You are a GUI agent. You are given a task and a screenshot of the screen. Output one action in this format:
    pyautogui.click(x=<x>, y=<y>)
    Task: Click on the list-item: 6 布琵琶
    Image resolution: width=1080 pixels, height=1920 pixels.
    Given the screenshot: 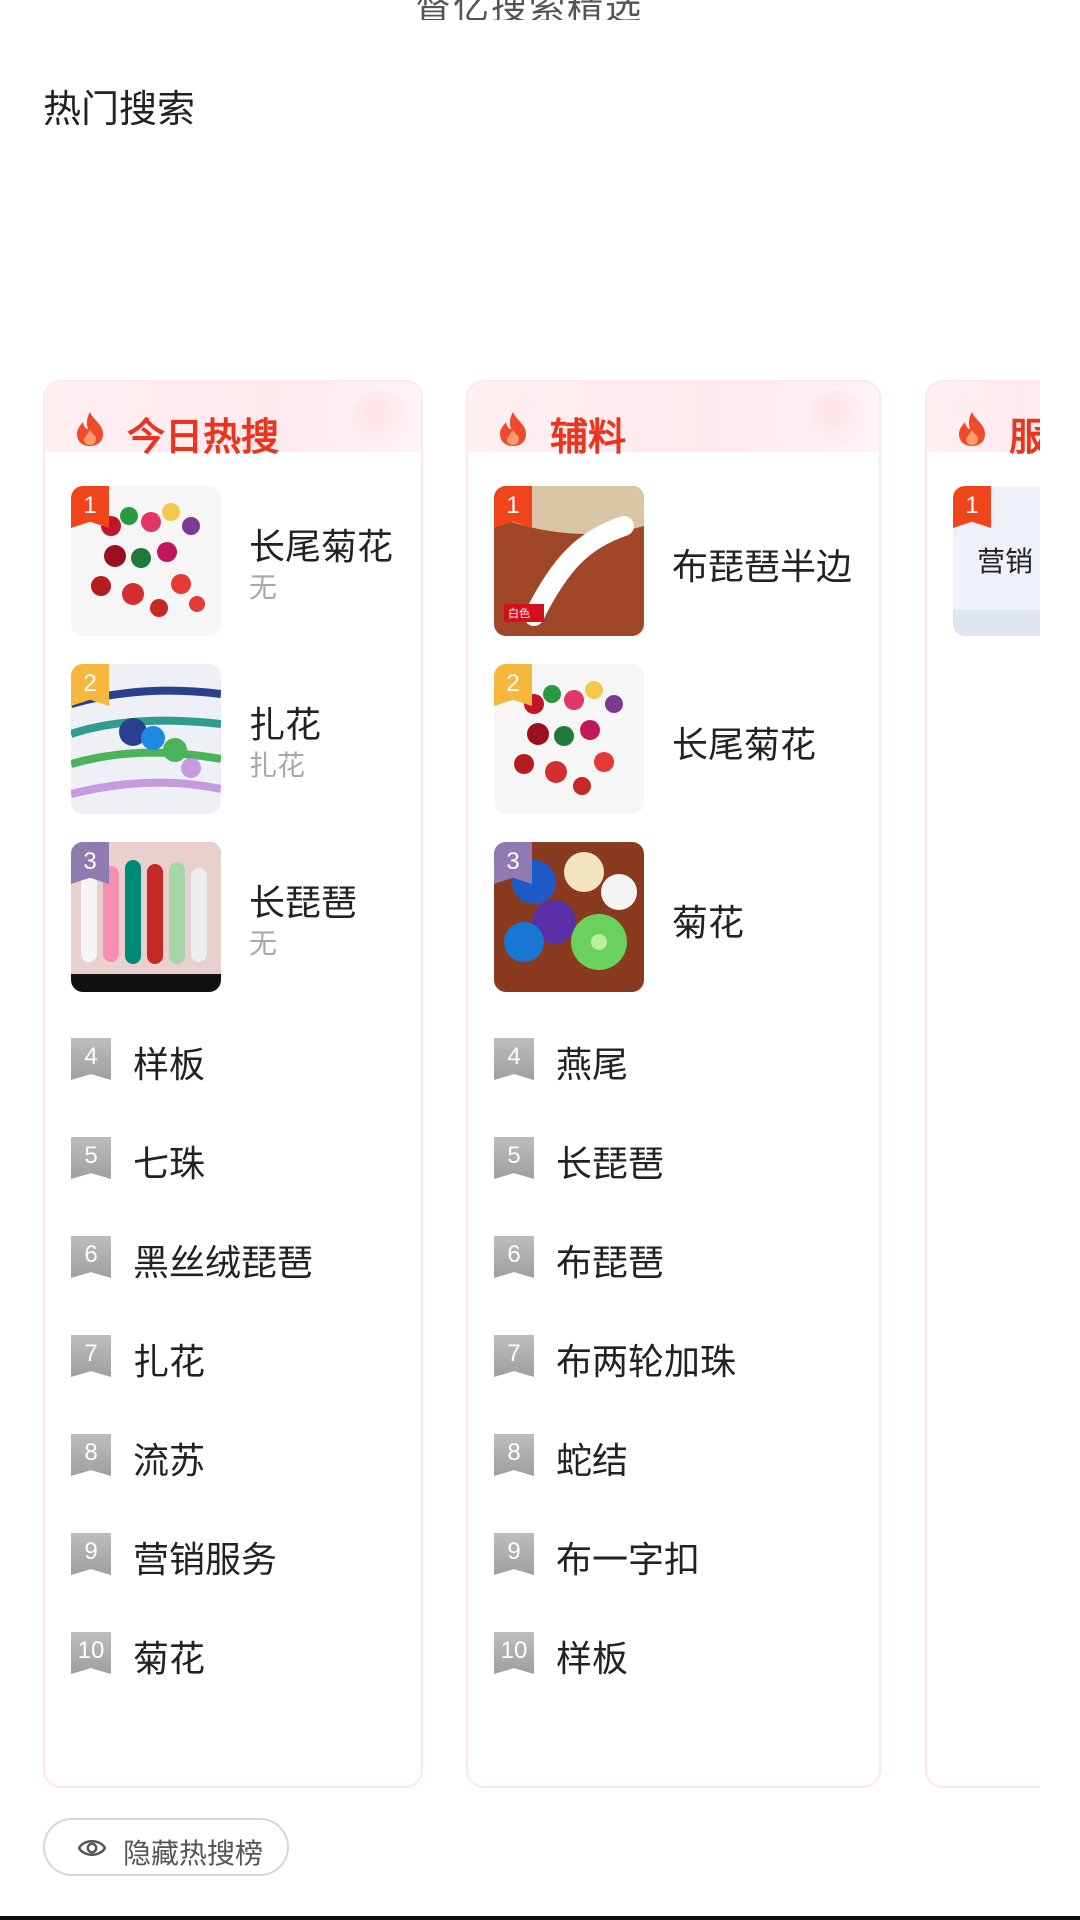 What is the action you would take?
    pyautogui.click(x=659, y=1256)
    